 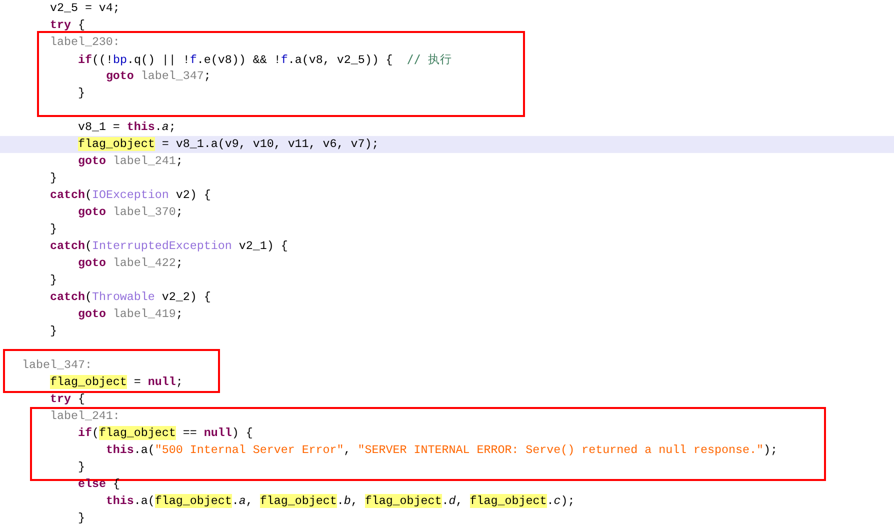 What do you see at coordinates (98, 484) in the screenshot?
I see `code-line: else {` at bounding box center [98, 484].